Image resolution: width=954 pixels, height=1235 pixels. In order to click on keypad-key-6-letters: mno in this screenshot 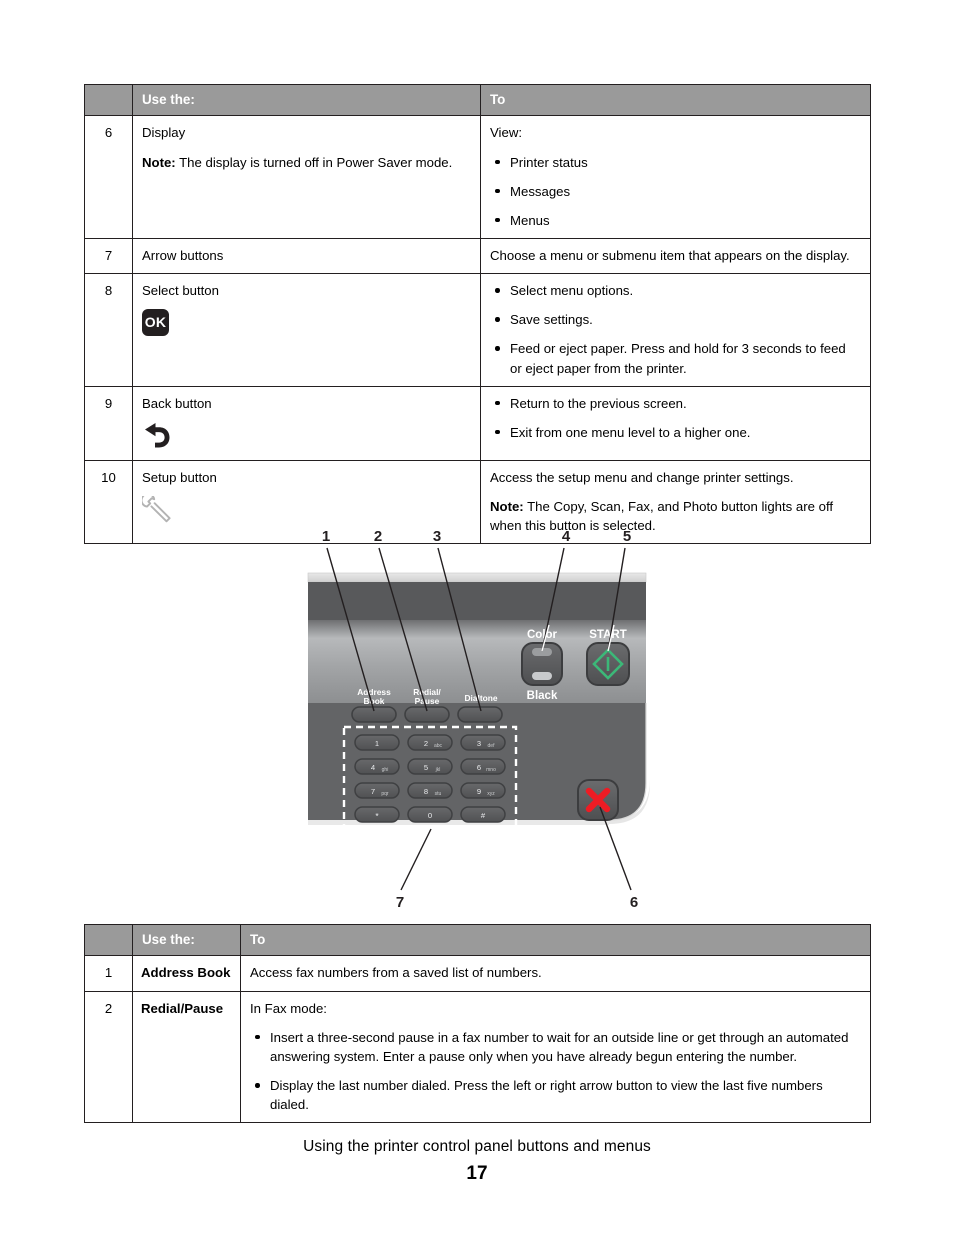, I will do `click(491, 770)`.